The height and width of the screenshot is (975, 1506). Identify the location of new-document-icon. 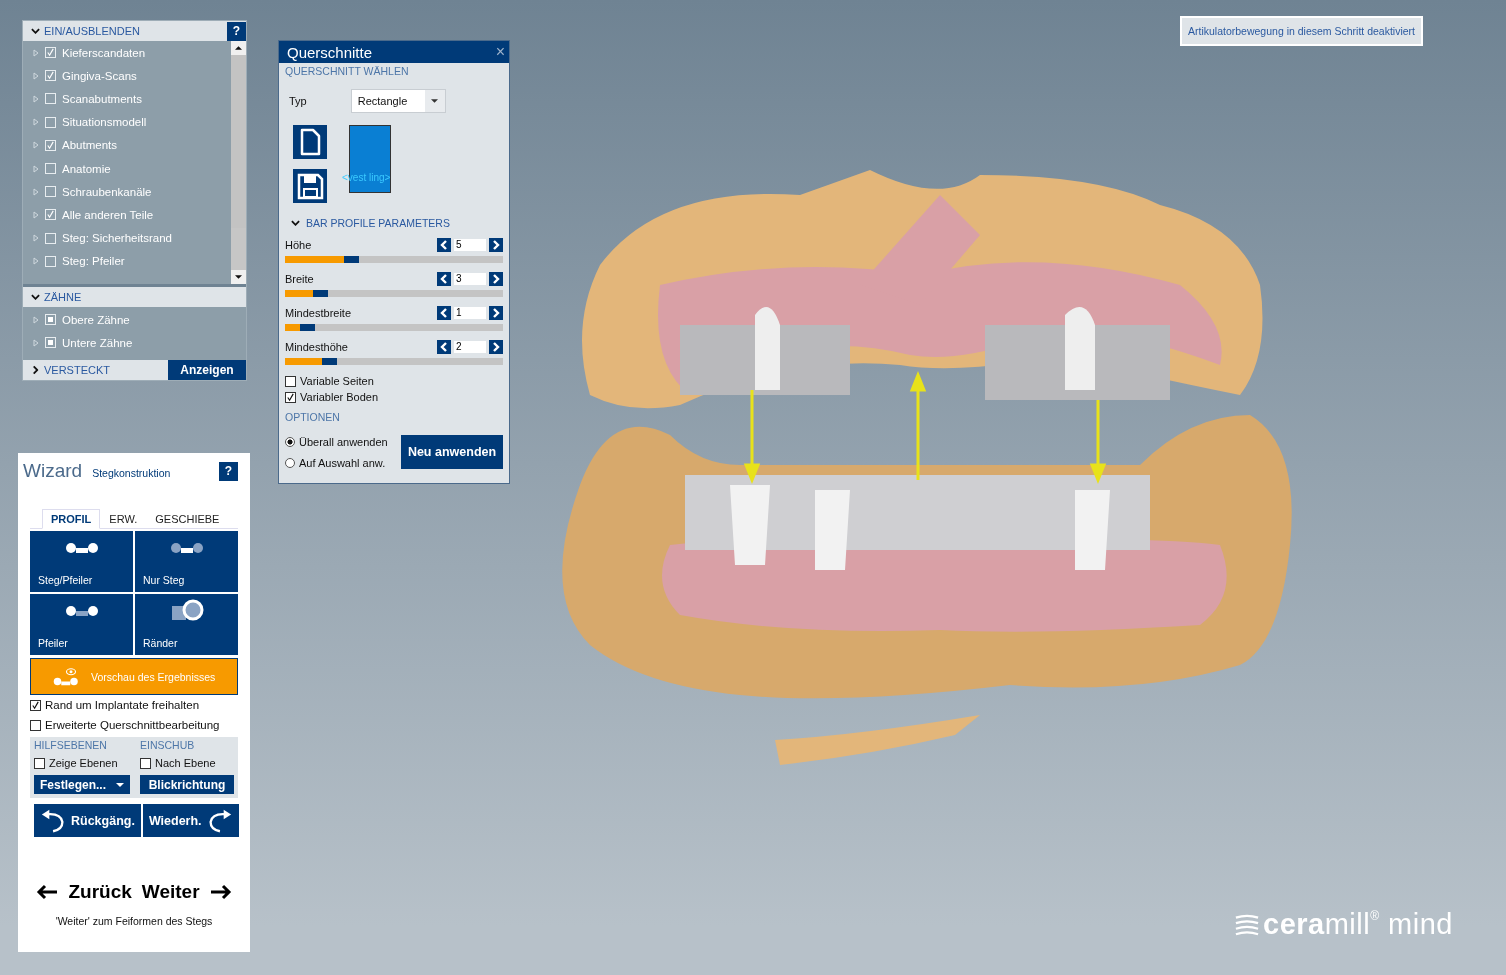
(310, 142).